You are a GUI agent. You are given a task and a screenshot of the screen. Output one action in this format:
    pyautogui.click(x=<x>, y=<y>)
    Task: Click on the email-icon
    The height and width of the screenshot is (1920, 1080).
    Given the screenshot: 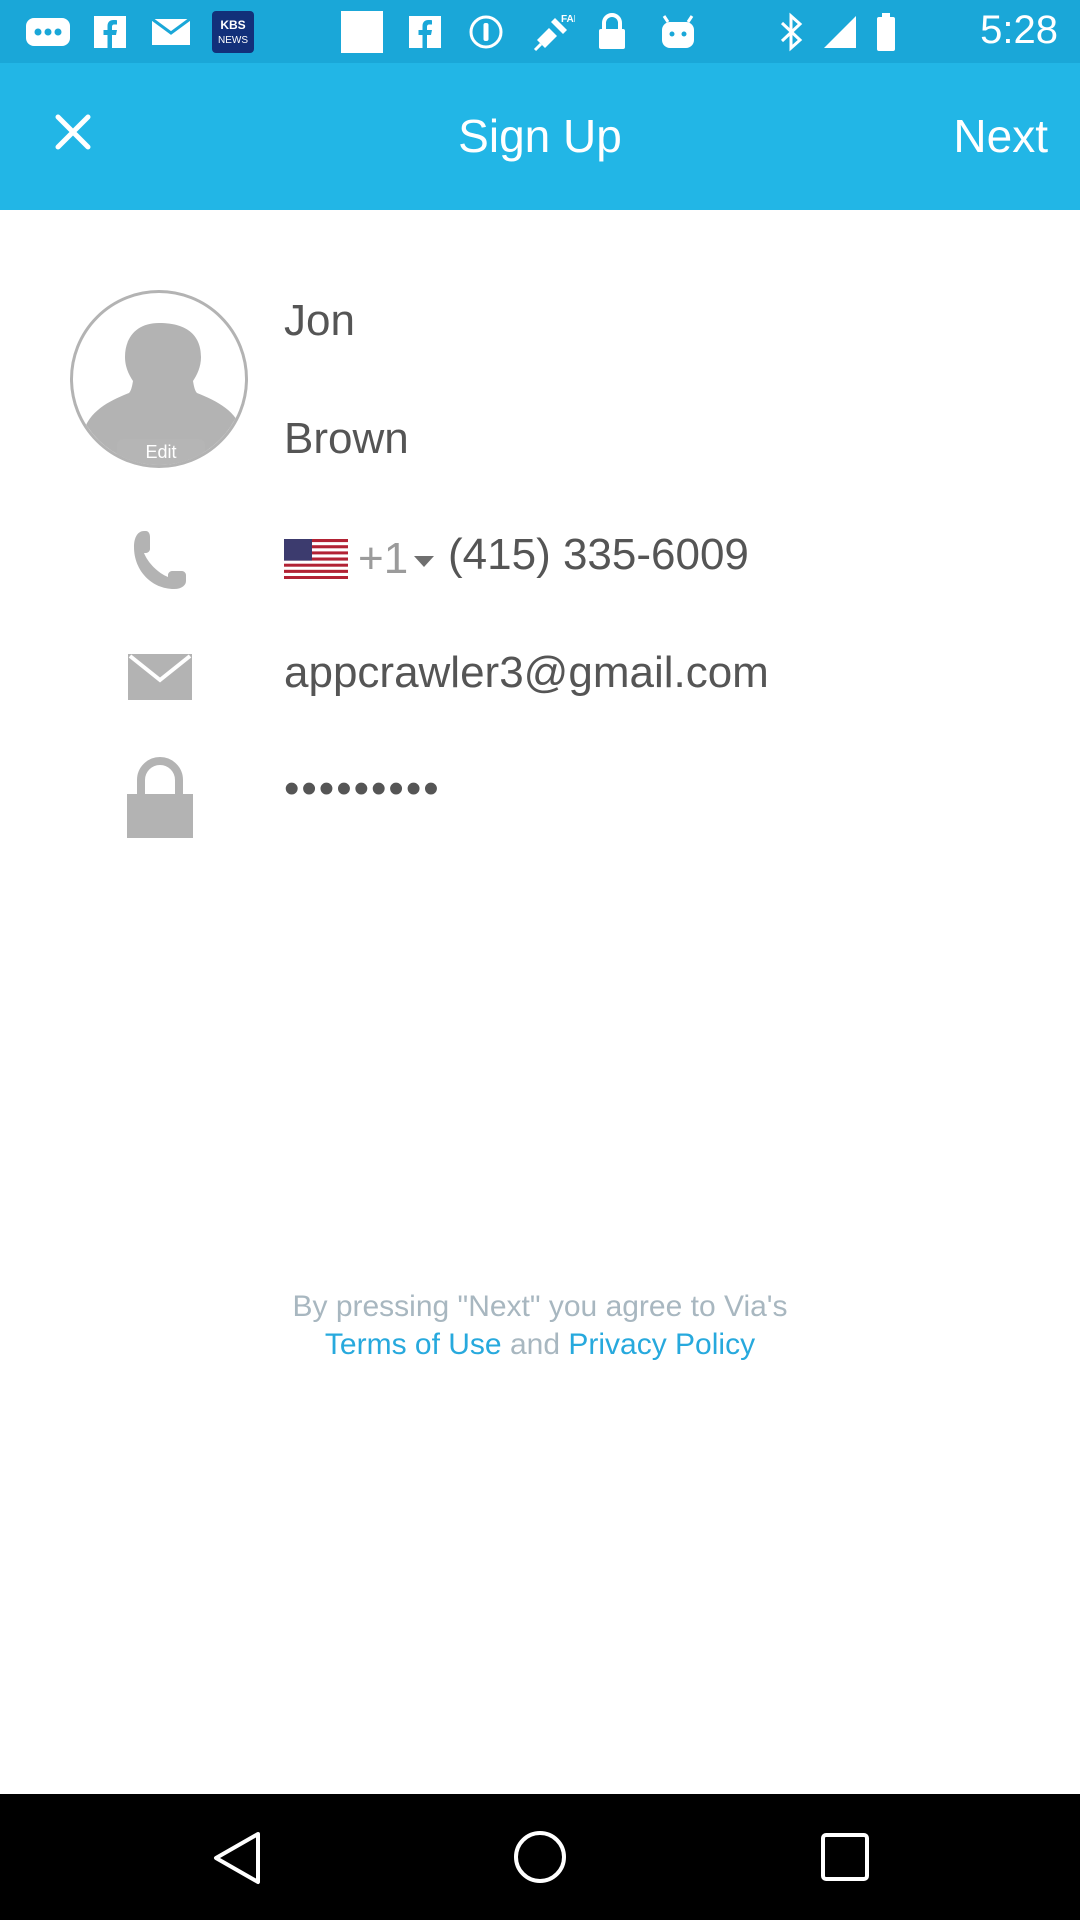 What is the action you would take?
    pyautogui.click(x=160, y=677)
    